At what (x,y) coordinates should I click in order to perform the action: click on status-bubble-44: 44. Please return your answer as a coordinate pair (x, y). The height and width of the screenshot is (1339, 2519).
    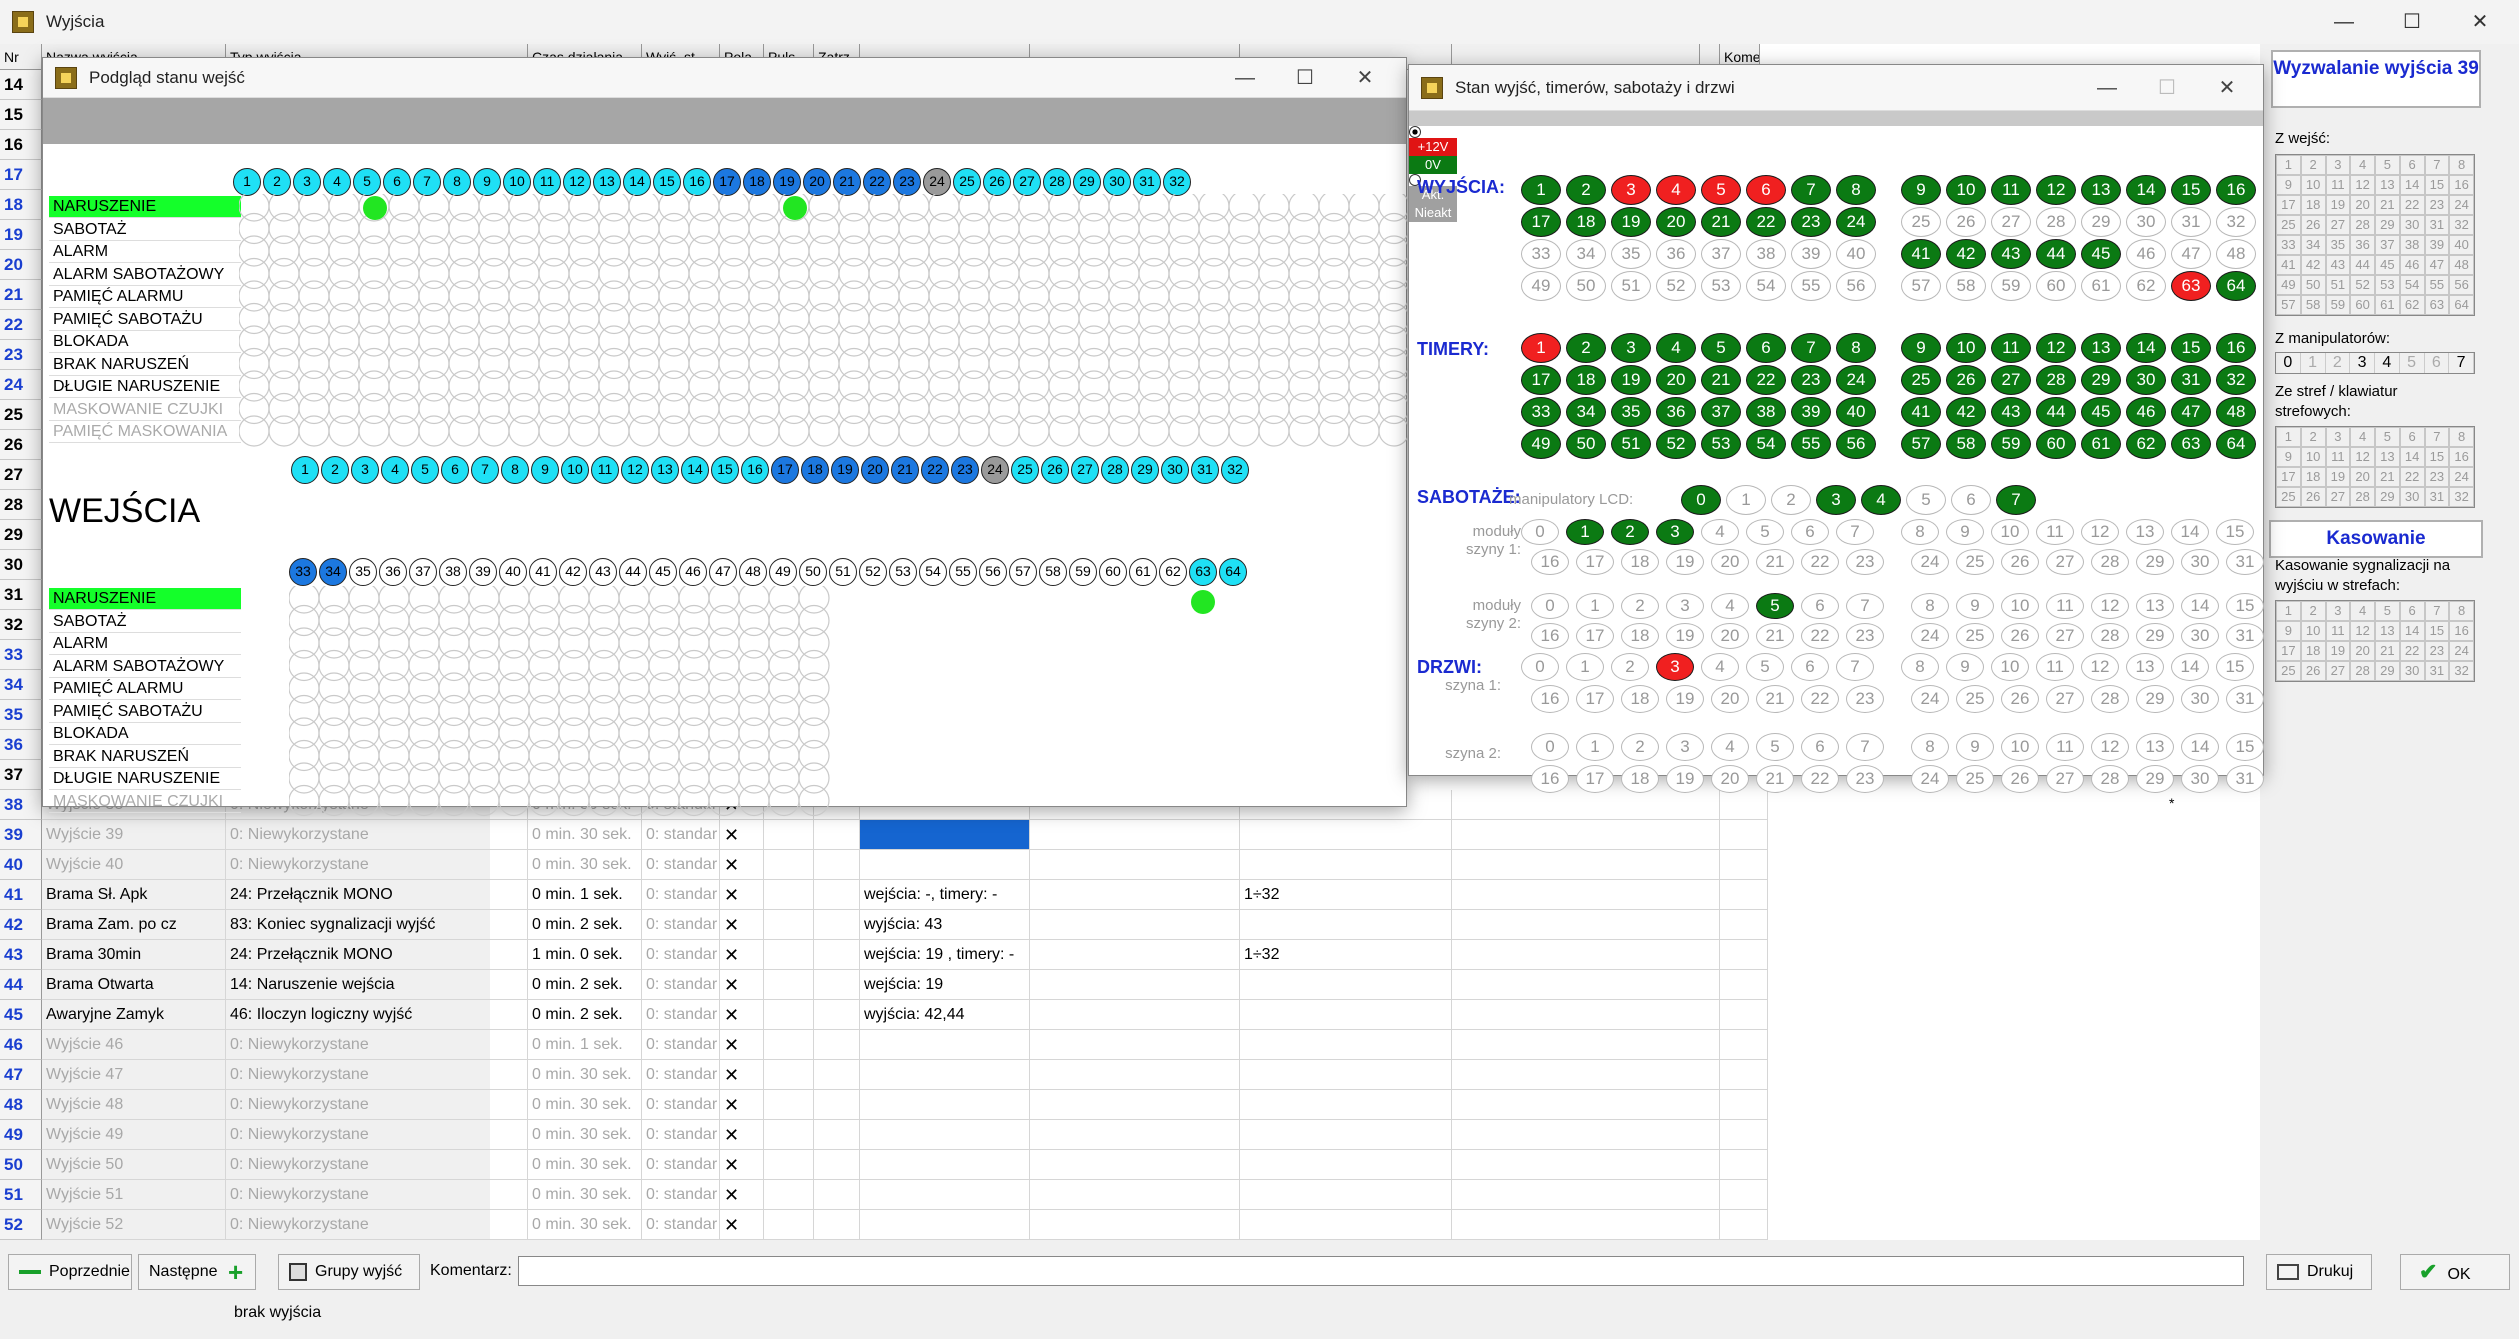
    Looking at the image, I should click on (2056, 412).